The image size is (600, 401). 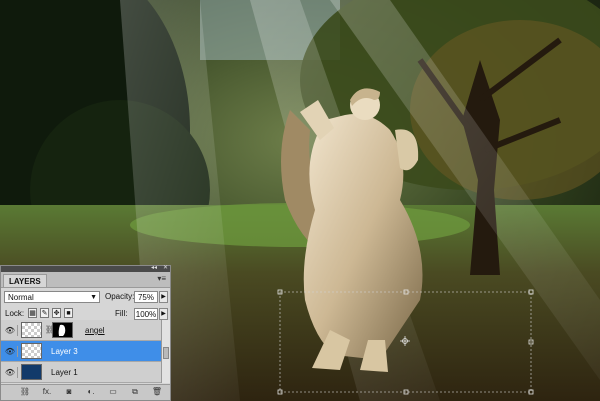 What do you see at coordinates (157, 392) in the screenshot?
I see `trash-icon: 🗑` at bounding box center [157, 392].